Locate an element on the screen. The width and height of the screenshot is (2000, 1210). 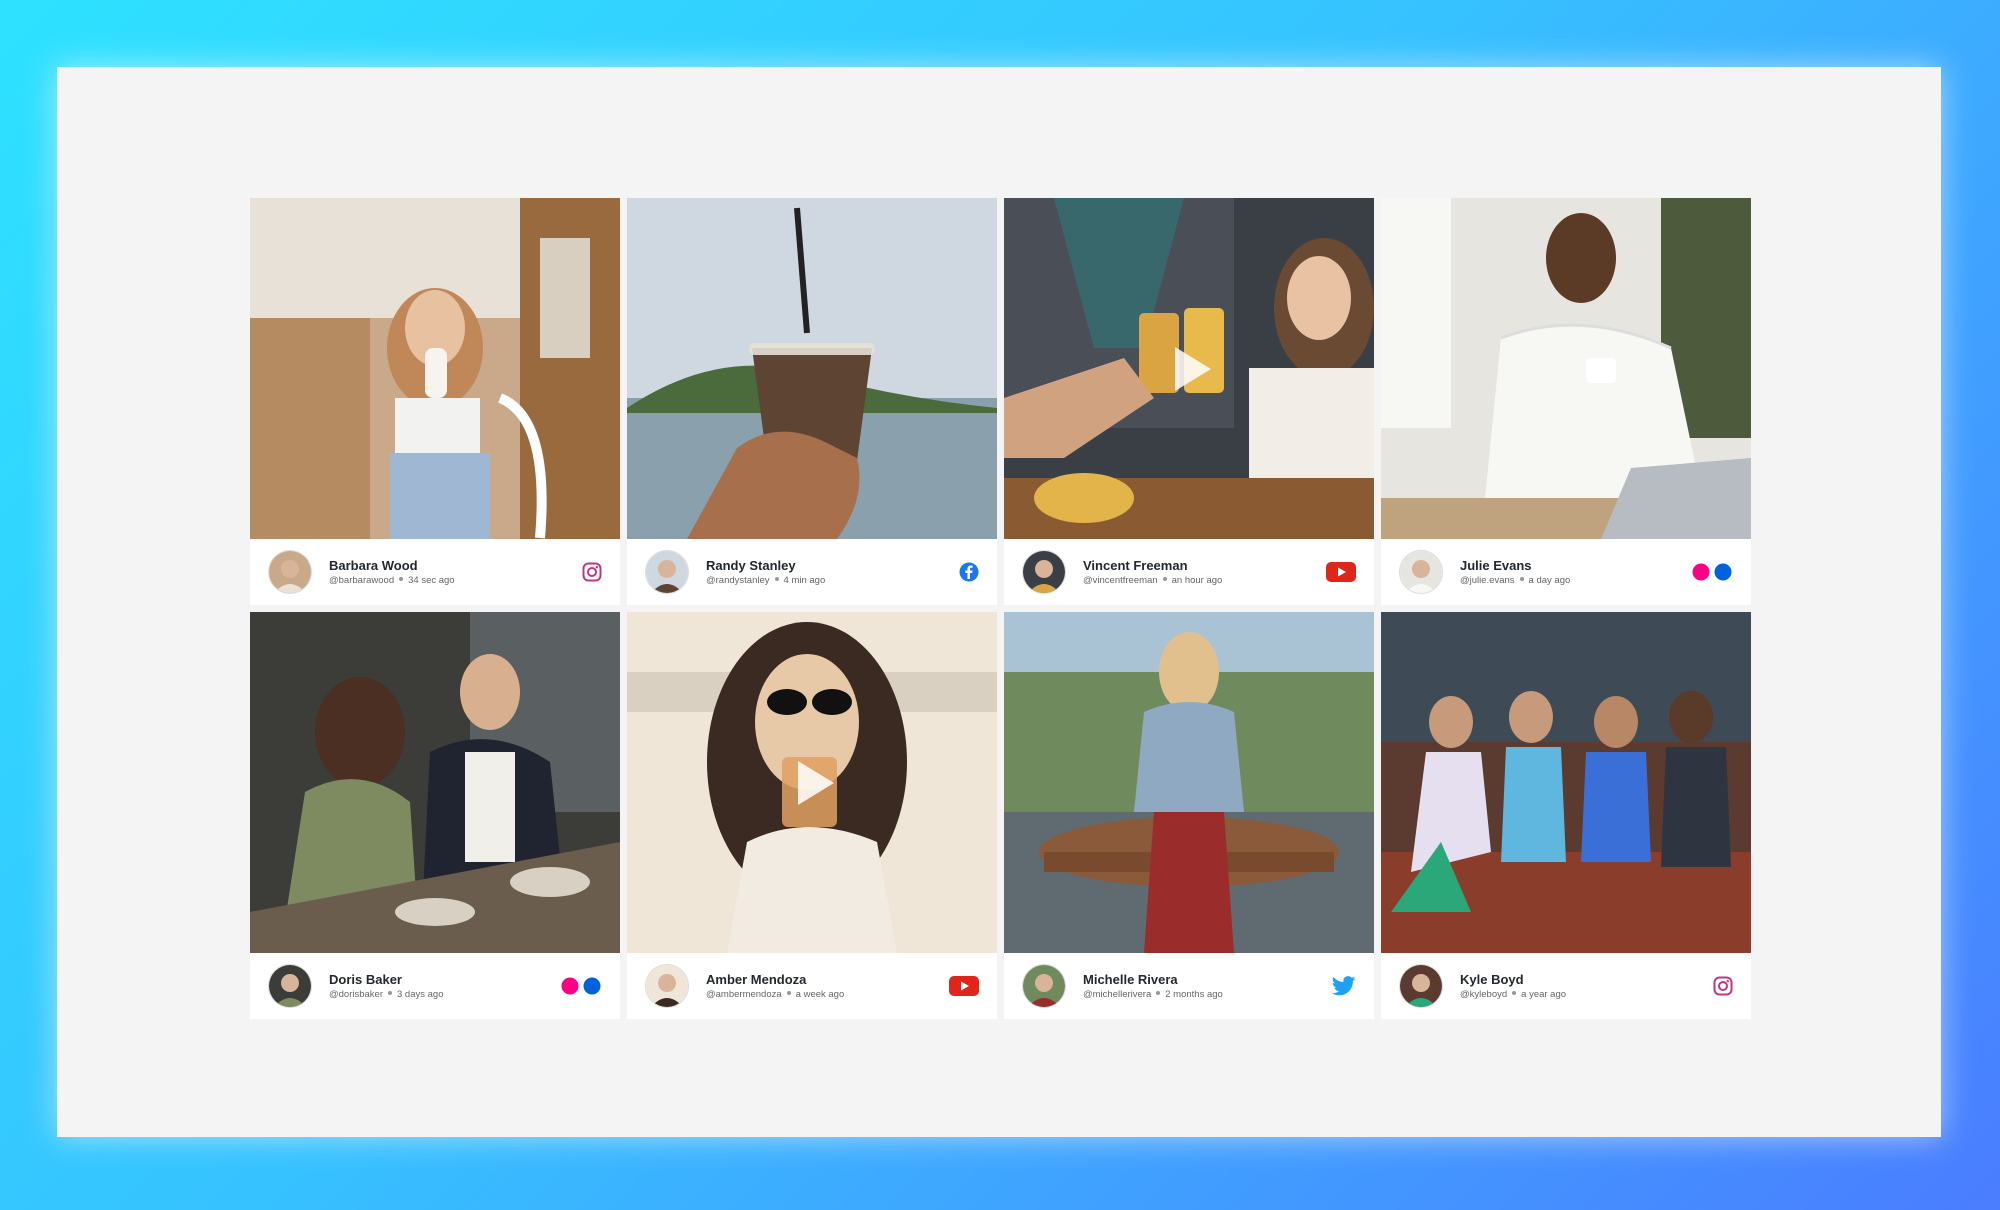
author-handle: @michellerivera is located at coordinates (1117, 994).